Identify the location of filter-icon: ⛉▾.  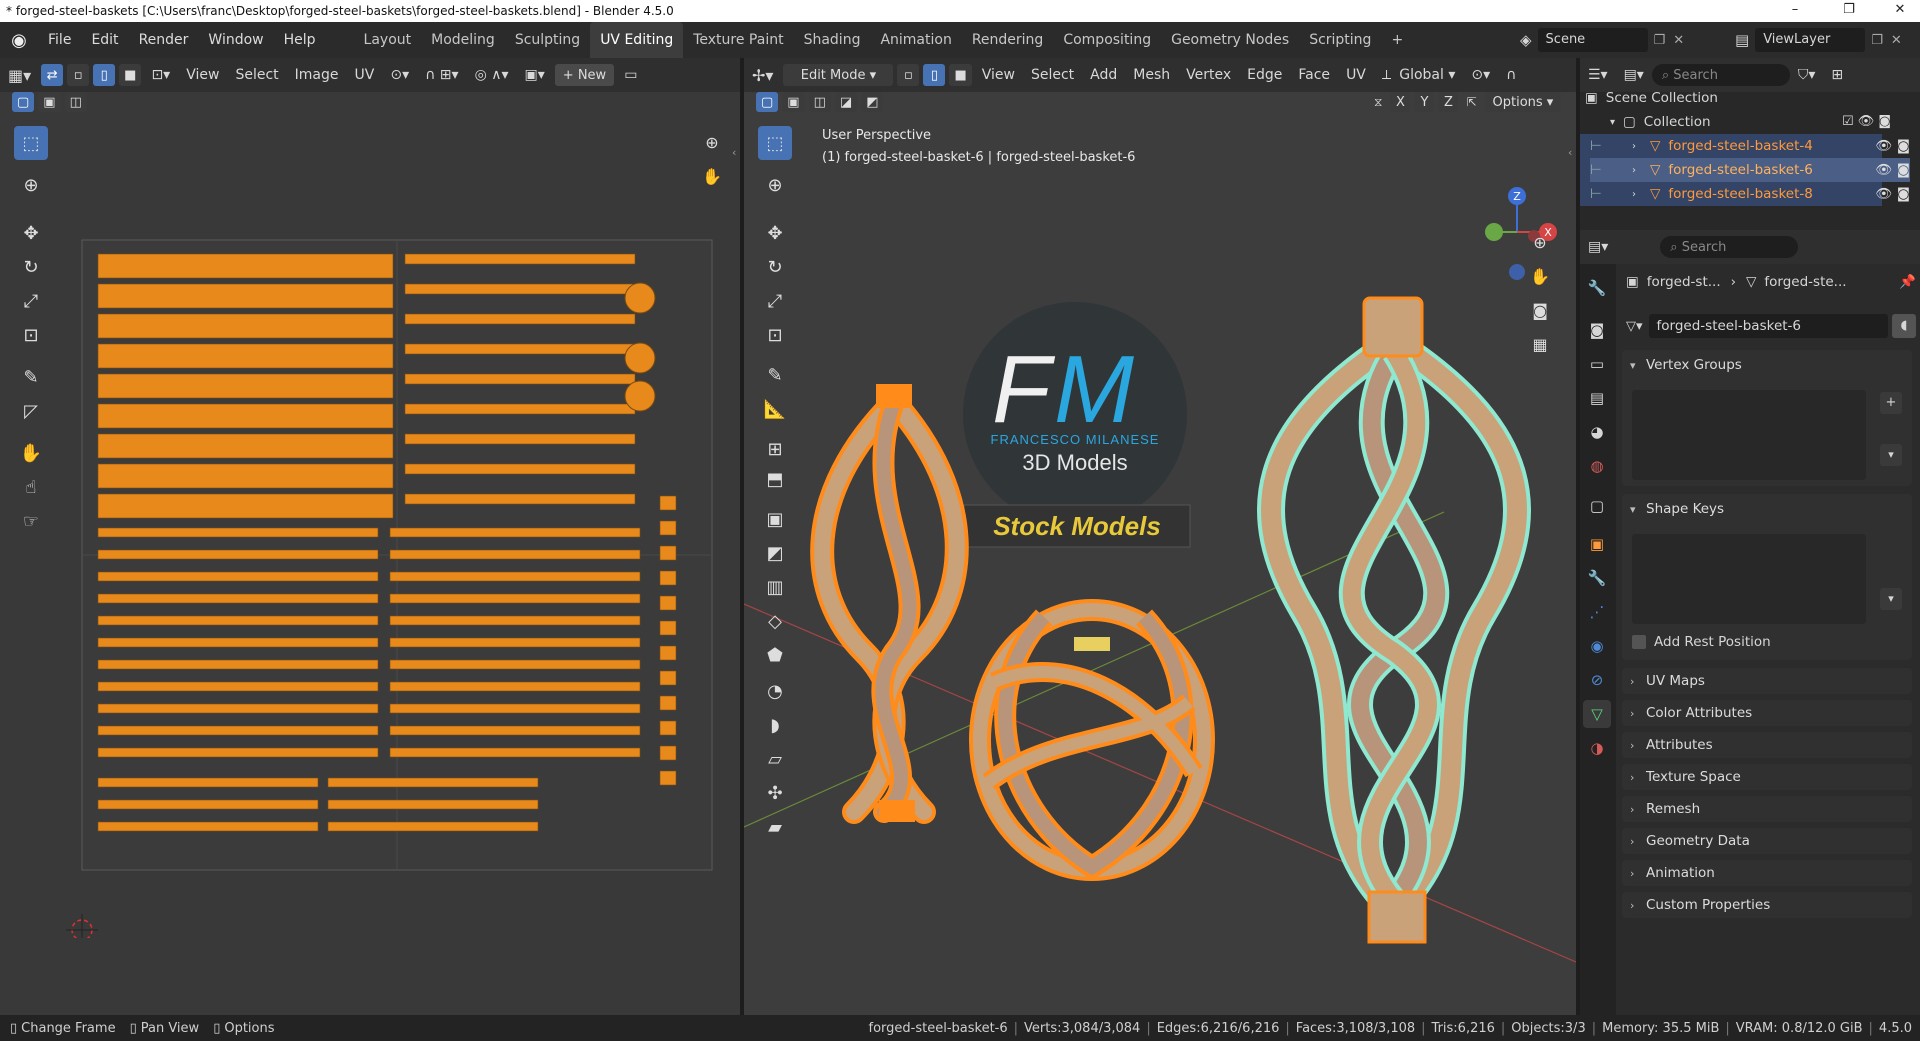
(1807, 75).